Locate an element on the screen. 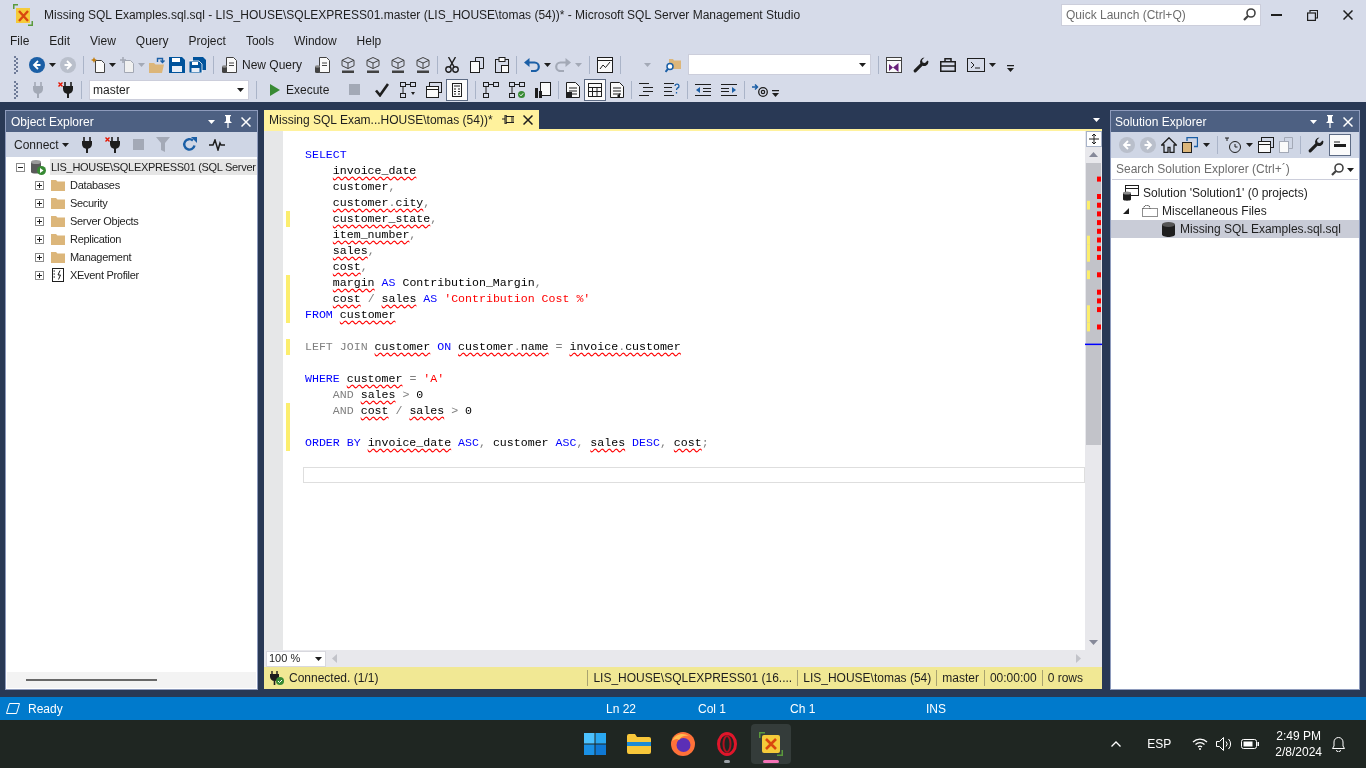 This screenshot has width=1366, height=768. horizontal-scrollbar is located at coordinates (131, 680).